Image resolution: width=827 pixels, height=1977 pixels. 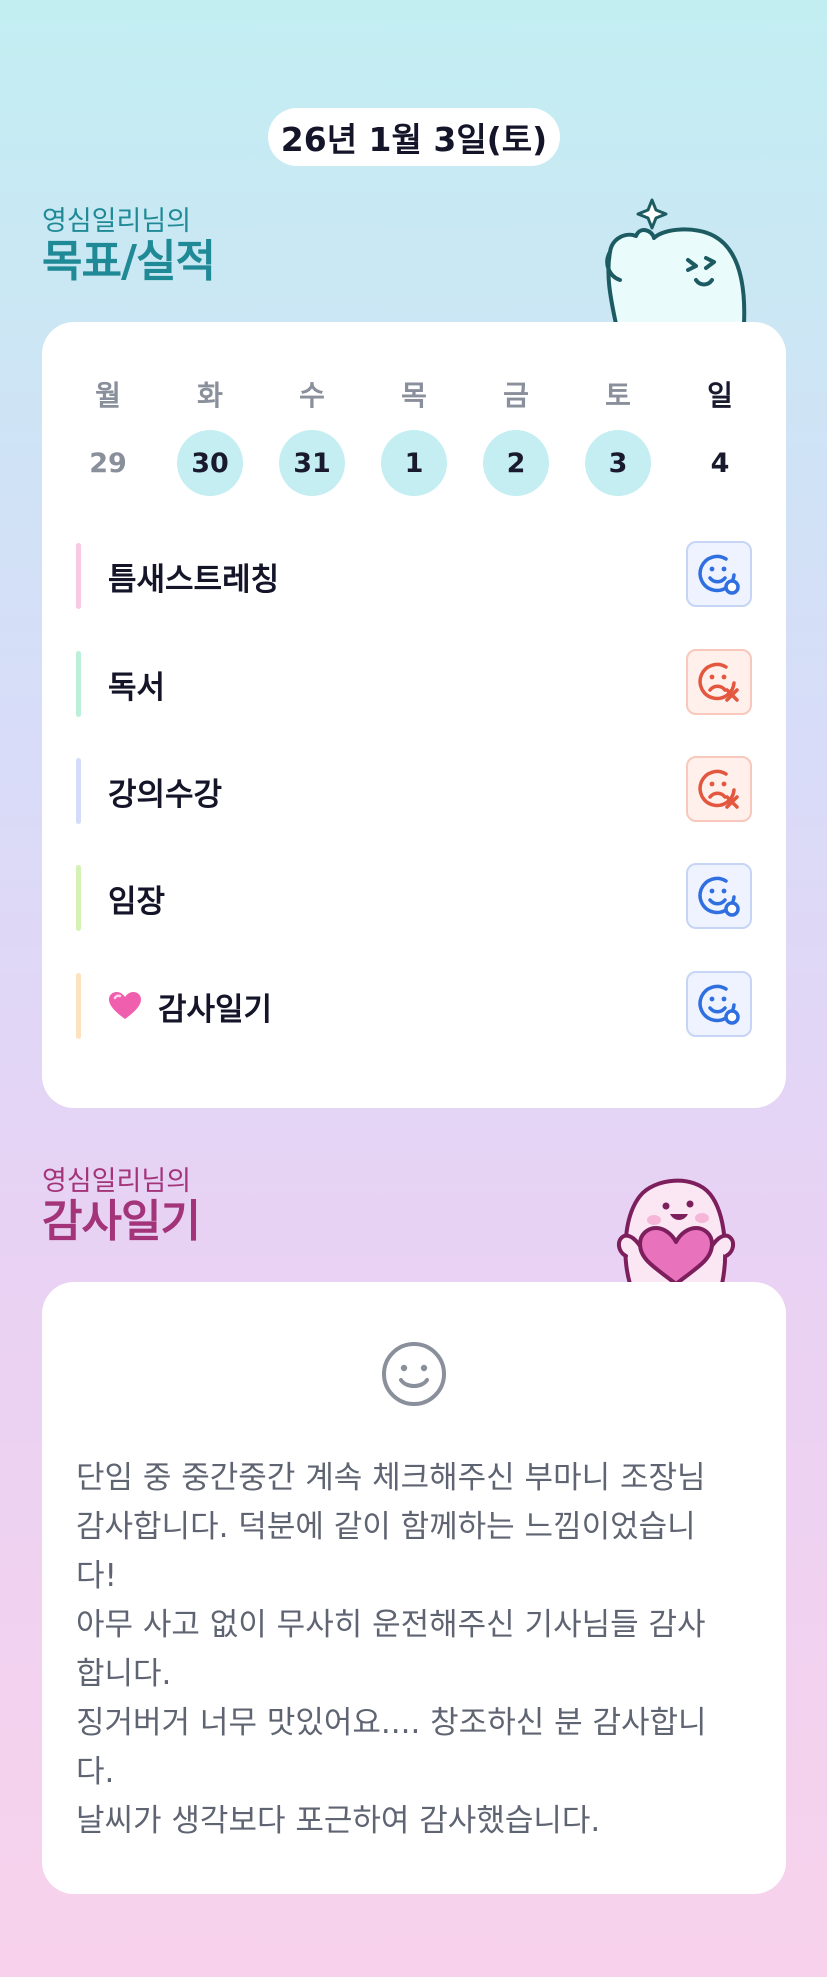 What do you see at coordinates (312, 463) in the screenshot?
I see `day-number: 31` at bounding box center [312, 463].